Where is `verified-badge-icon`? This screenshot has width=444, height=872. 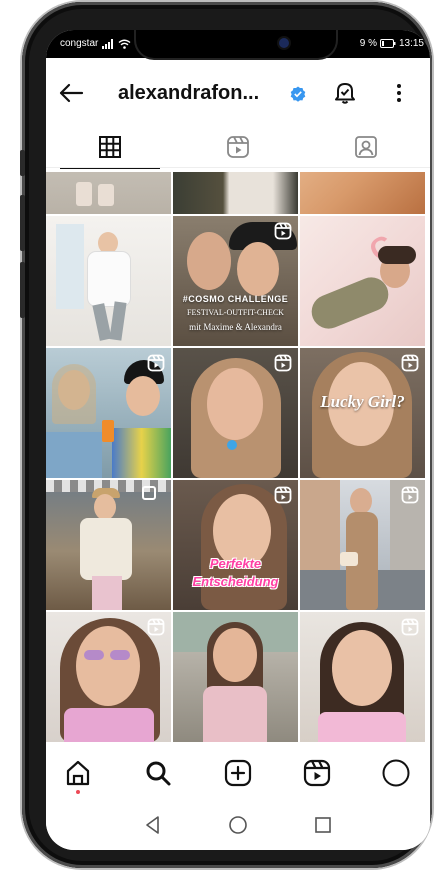
verified-badge-icon is located at coordinates (298, 94).